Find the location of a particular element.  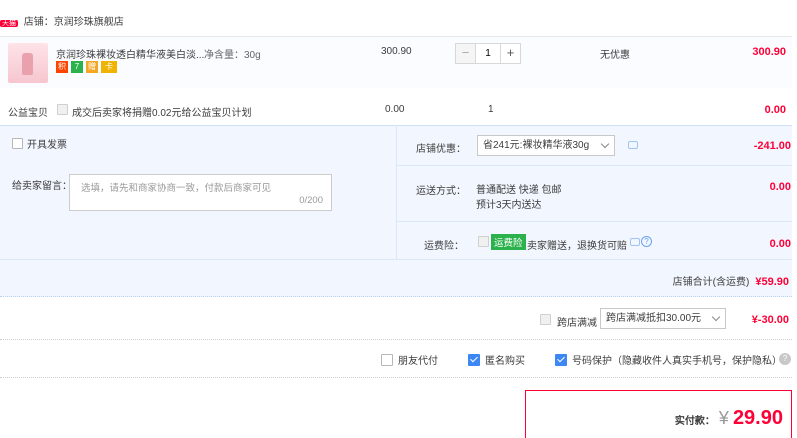

message-placeholder: 选填，请先和商家协商一致，付款后商家可见 is located at coordinates (176, 188).